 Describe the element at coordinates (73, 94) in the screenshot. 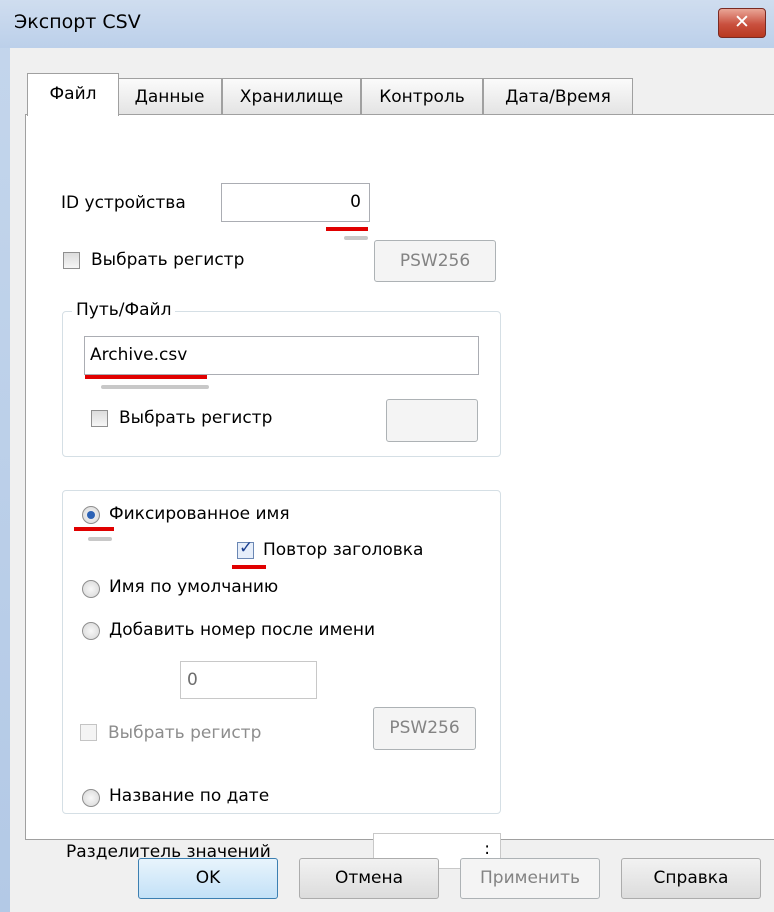

I see `tab-file: Файл` at that location.